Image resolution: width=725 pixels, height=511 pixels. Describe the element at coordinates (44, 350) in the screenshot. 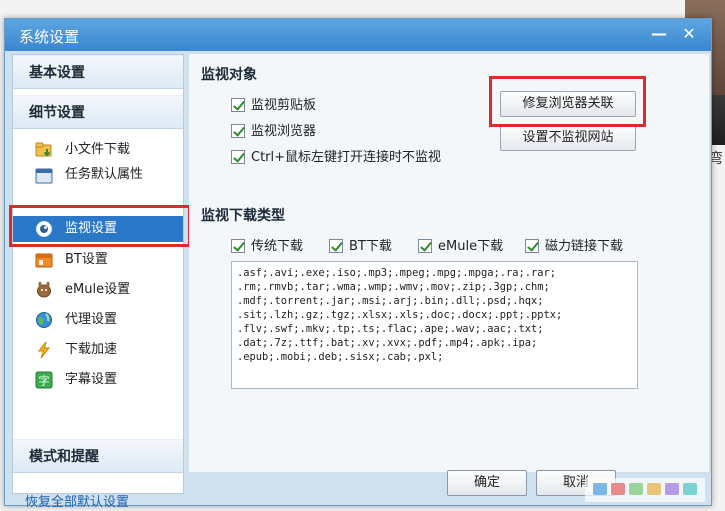

I see `lightning-icon` at that location.